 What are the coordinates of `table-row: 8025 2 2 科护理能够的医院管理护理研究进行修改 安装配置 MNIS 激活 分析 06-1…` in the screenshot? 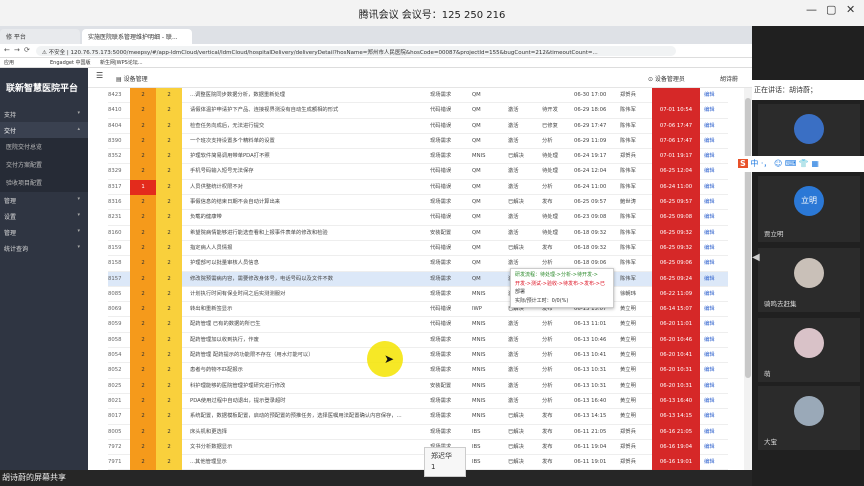 It's located at (418, 386).